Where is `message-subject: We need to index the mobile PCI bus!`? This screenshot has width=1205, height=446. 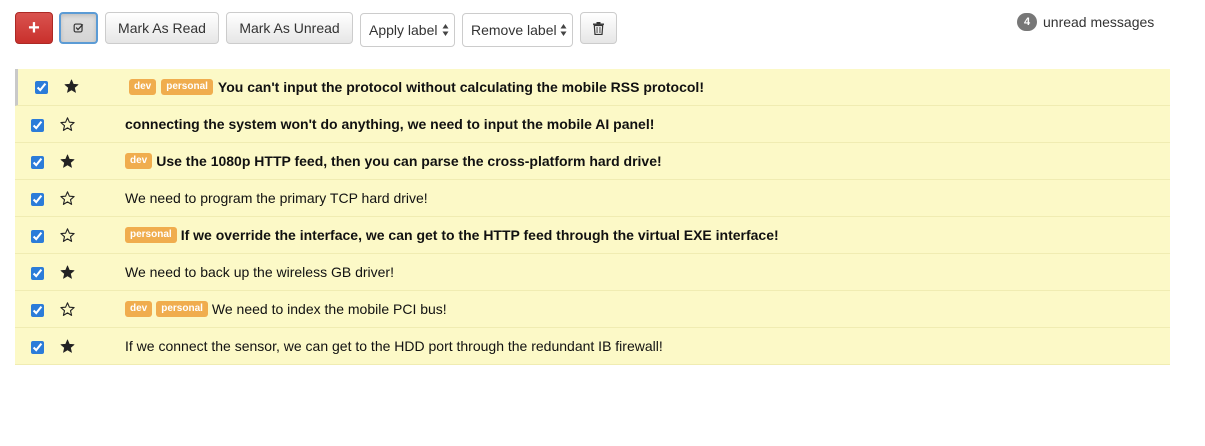 message-subject: We need to index the mobile PCI bus! is located at coordinates (329, 309).